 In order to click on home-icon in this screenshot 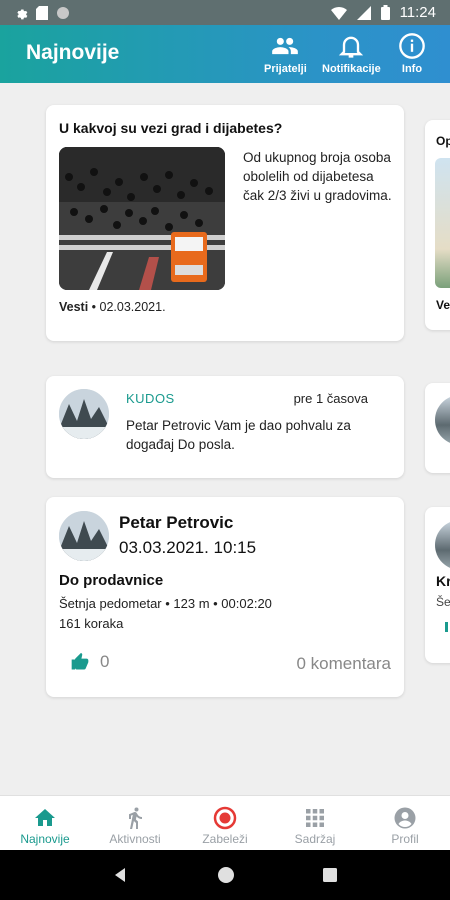, I will do `click(45, 817)`.